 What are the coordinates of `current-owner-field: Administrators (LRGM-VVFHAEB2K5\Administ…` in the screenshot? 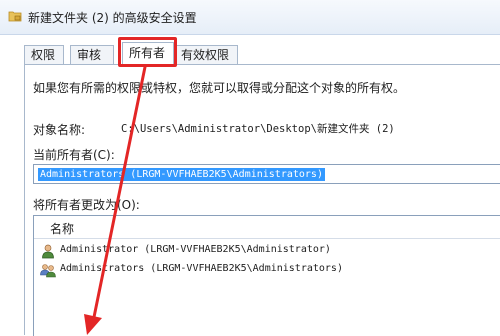 It's located at (266, 174).